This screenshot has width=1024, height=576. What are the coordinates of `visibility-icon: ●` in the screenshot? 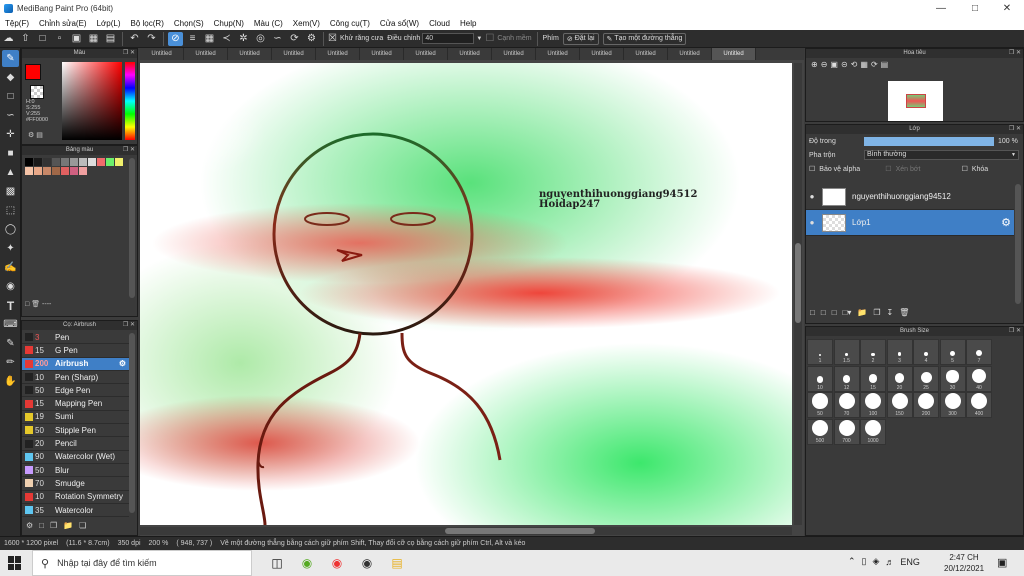 It's located at (812, 196).